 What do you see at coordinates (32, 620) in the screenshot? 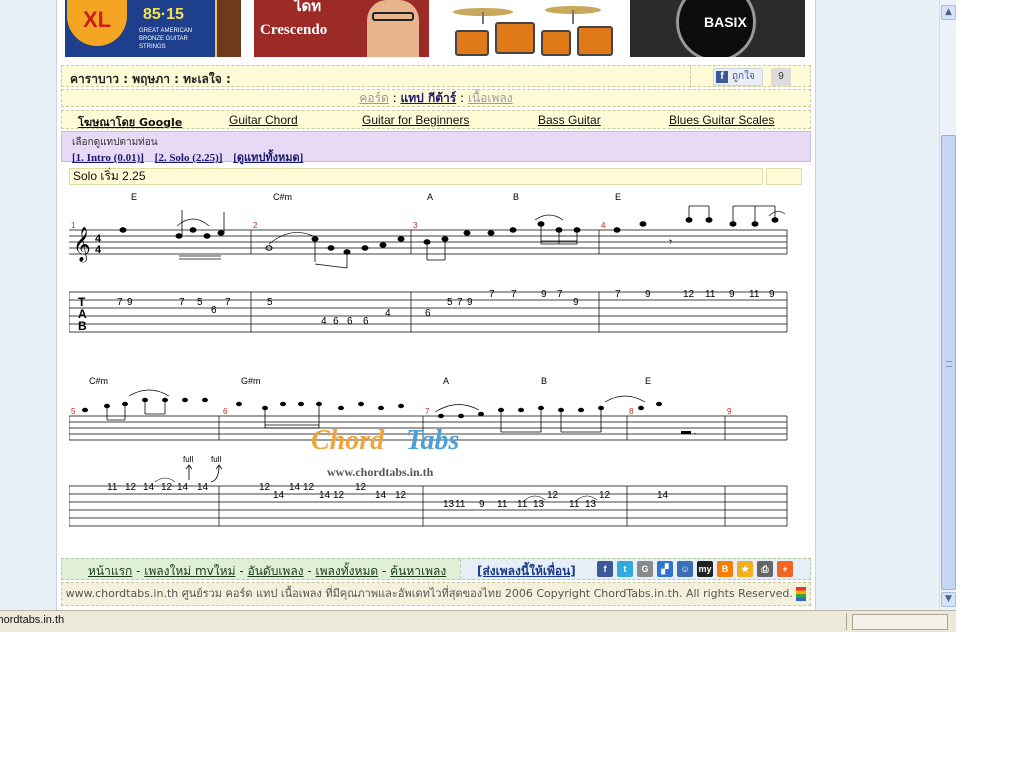
I see `status-url: chordtabs.in.th` at bounding box center [32, 620].